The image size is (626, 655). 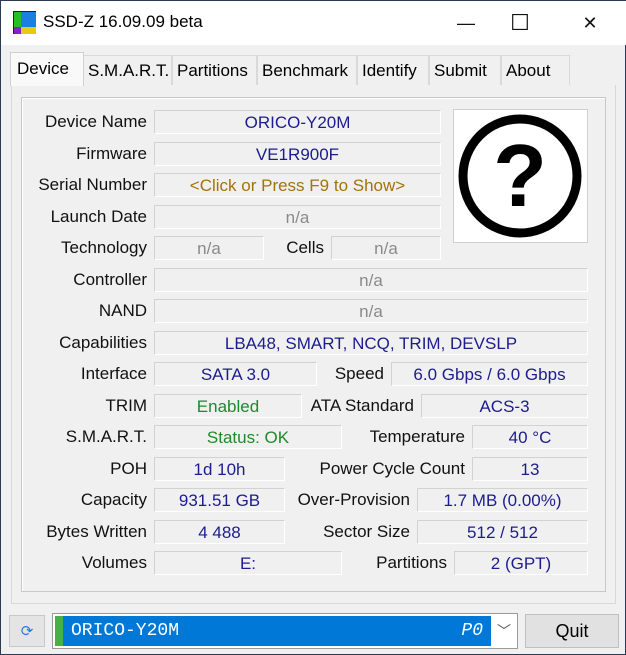 I want to click on title-bar: SSD-Z 16.09.09 beta — ☐ ✕, so click(x=313, y=23).